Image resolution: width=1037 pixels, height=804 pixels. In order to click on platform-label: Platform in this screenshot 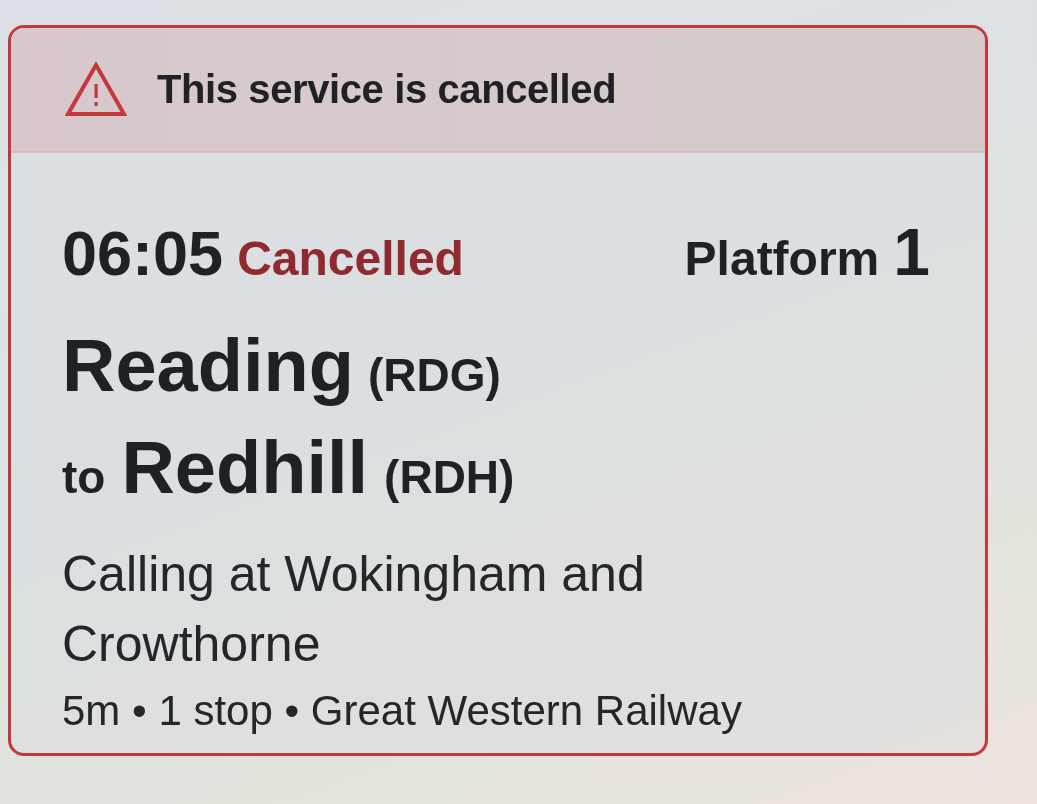, I will do `click(782, 259)`.